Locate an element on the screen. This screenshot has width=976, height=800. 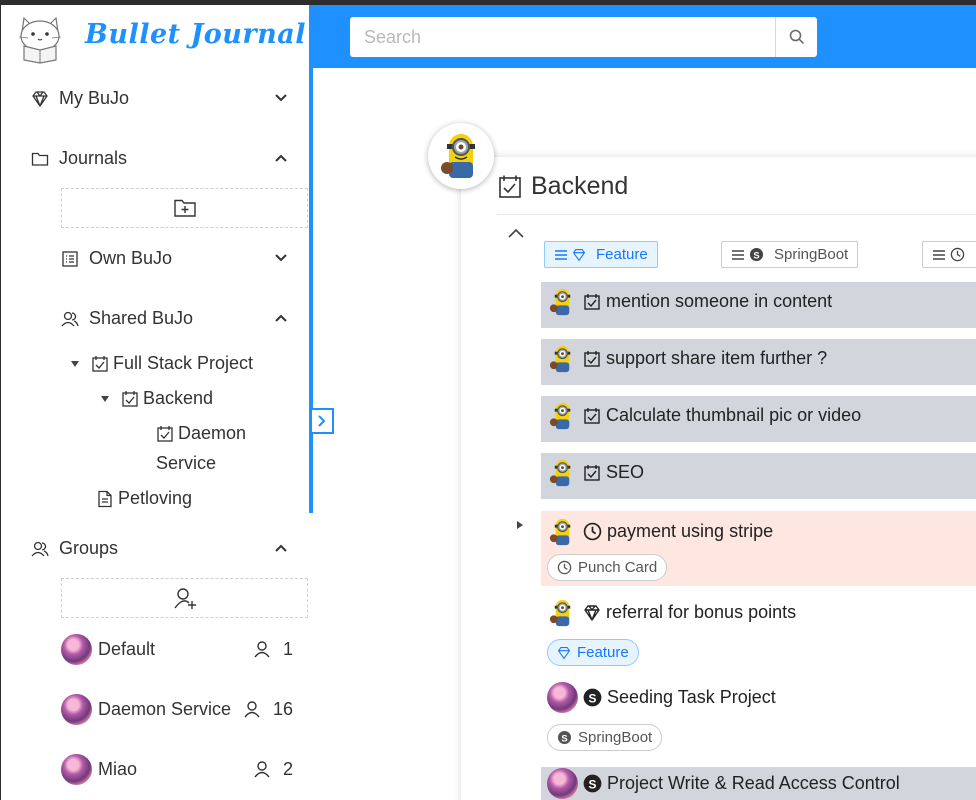
list-item: S Project Write & Read Access Control is located at coordinates (758, 783).